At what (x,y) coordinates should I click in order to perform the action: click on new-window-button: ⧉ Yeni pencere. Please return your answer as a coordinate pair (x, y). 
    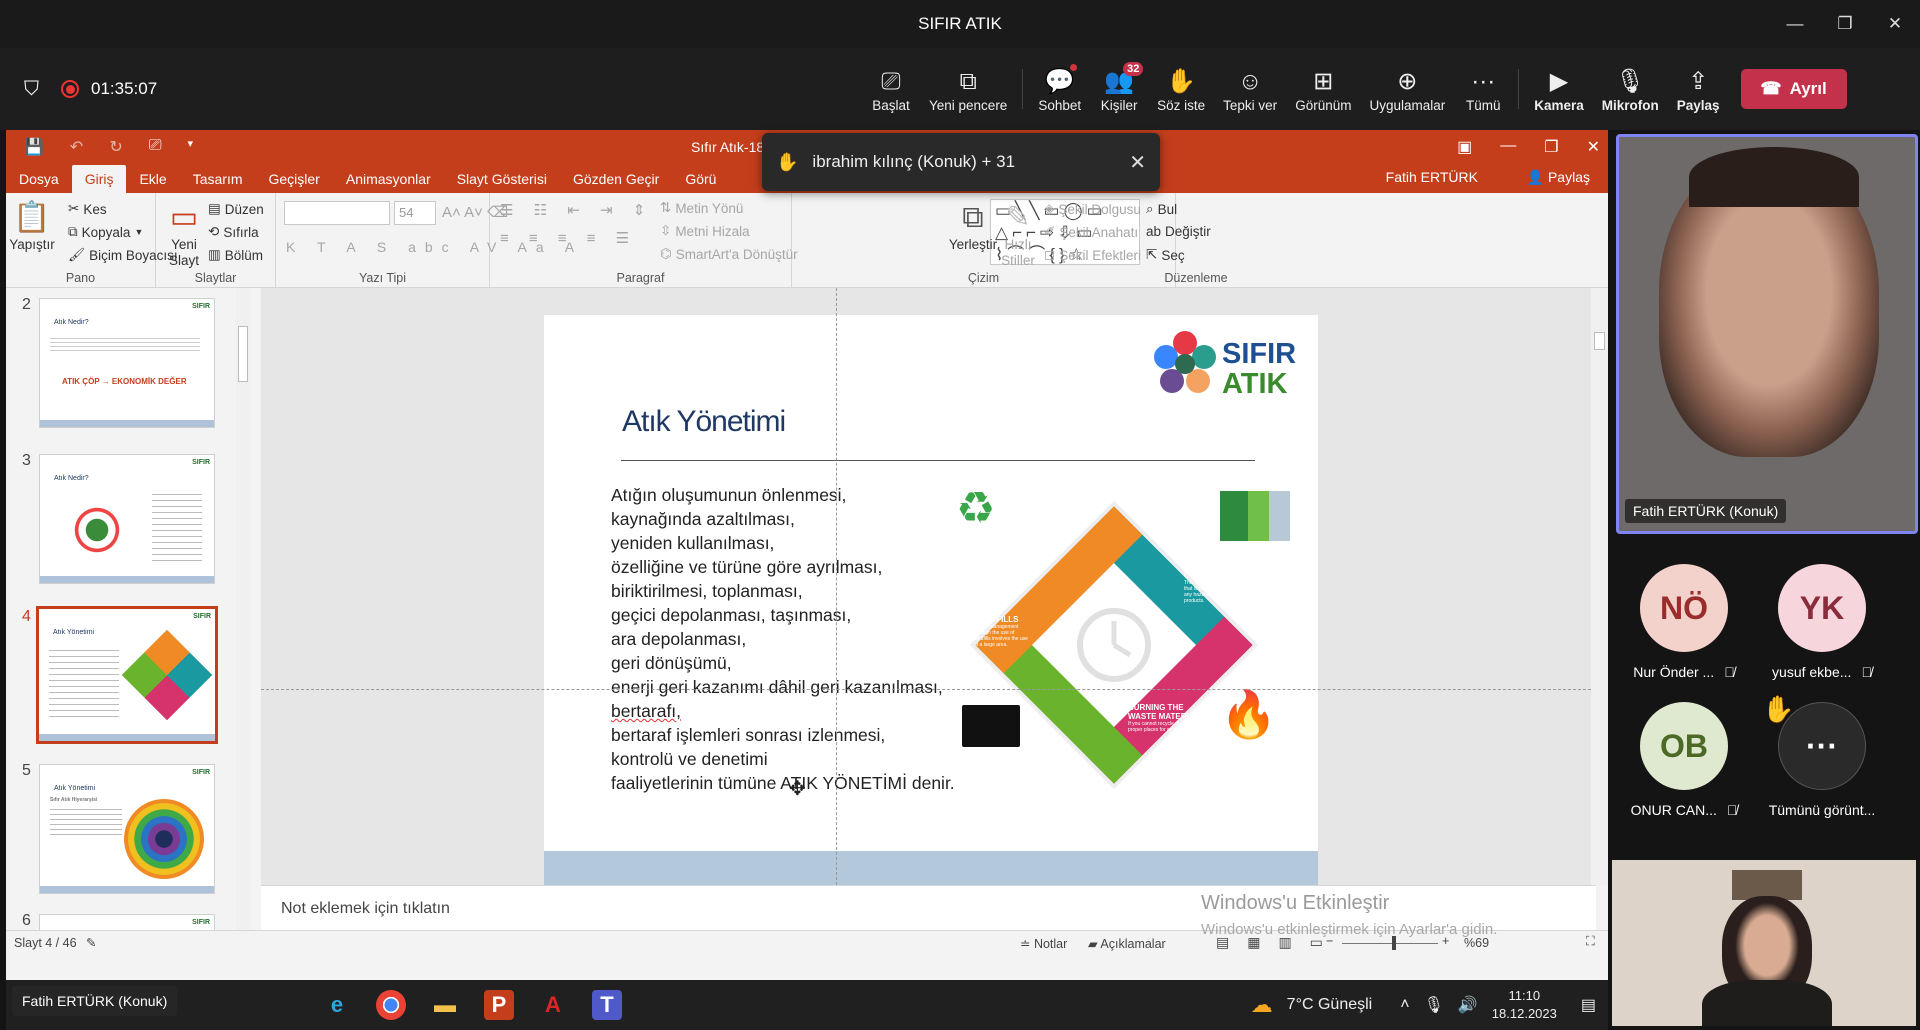
    Looking at the image, I should click on (968, 89).